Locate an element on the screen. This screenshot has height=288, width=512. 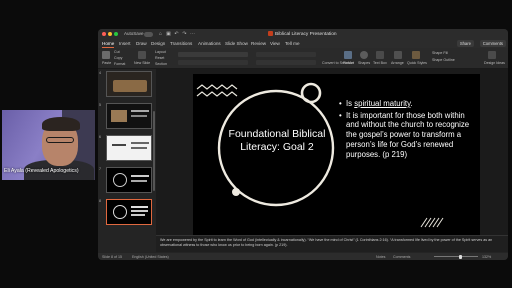
undo-icon: ↶ is located at coordinates (176, 34).